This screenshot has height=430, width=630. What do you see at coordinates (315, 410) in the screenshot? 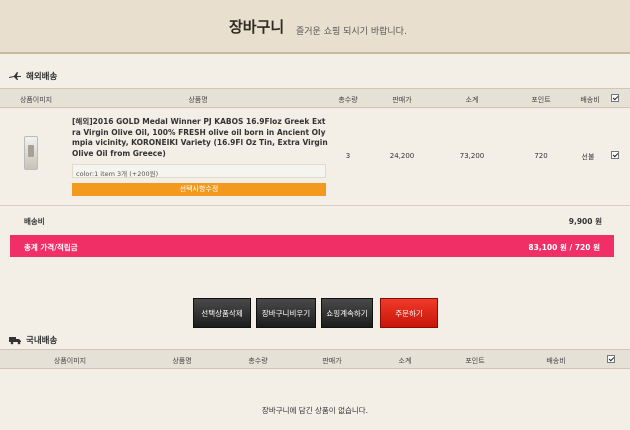
I see `empty-cart-message: 장바구니에 담긴 상품이 없습니다.` at bounding box center [315, 410].